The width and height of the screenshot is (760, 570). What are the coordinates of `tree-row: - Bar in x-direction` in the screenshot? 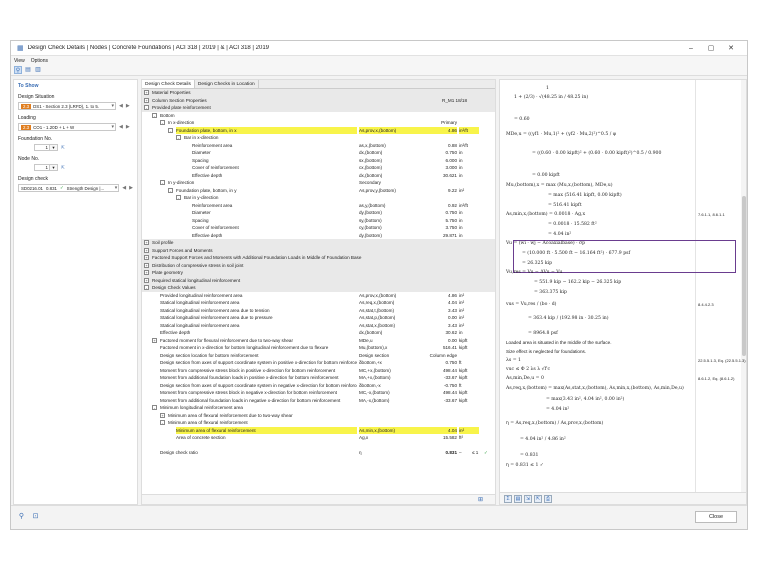 It's located at (318, 138).